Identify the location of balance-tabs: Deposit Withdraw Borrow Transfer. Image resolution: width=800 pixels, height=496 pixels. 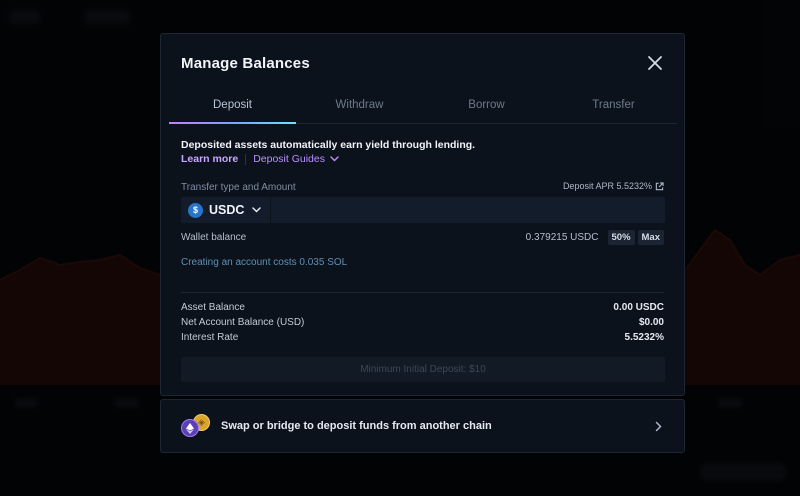
(423, 109).